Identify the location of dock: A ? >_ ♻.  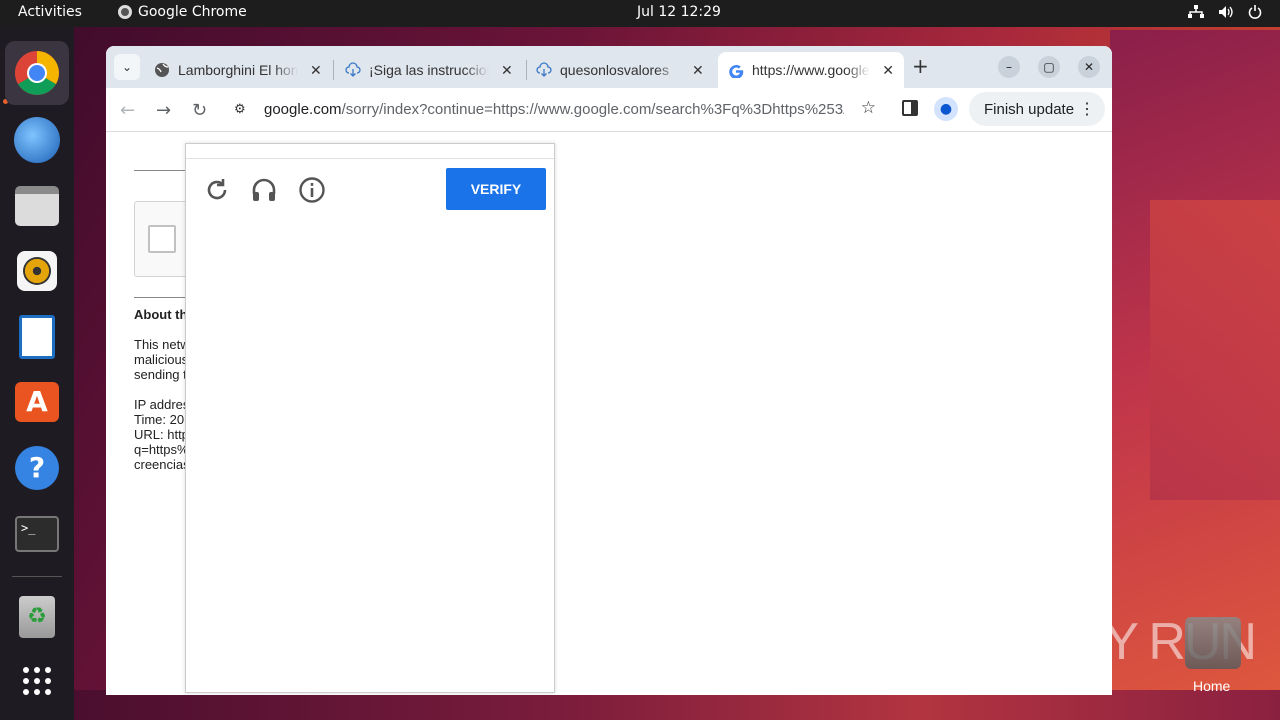
(37, 373).